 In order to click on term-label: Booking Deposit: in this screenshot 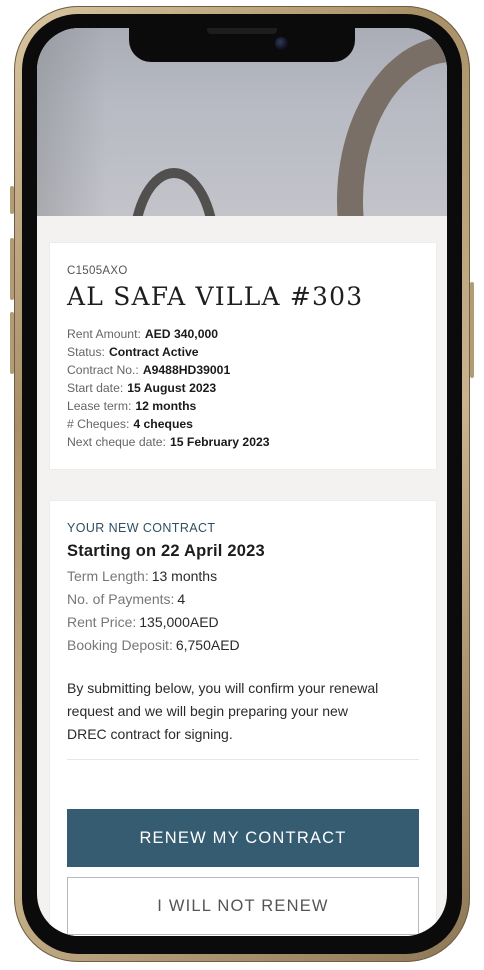, I will do `click(120, 645)`.